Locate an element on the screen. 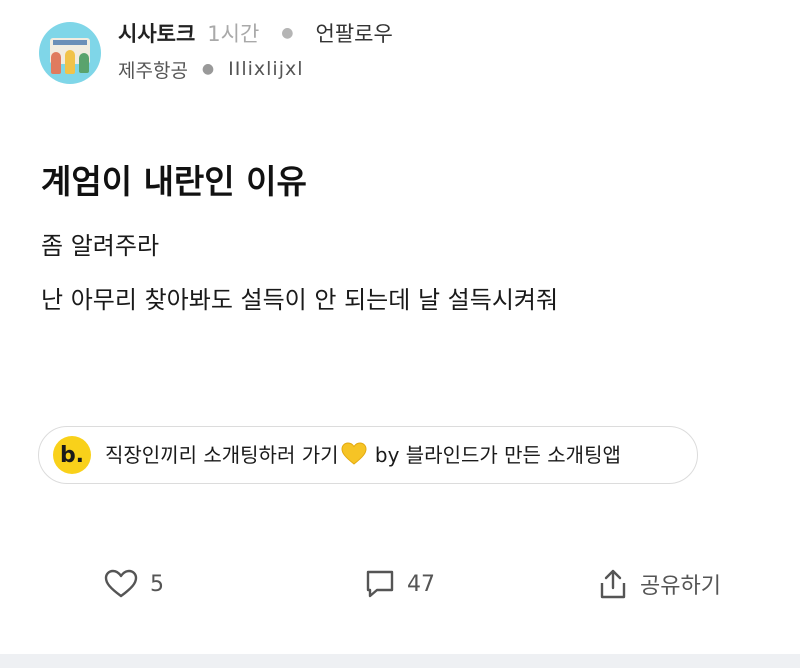 The width and height of the screenshot is (800, 668). share-button: 공유하기 is located at coordinates (659, 584).